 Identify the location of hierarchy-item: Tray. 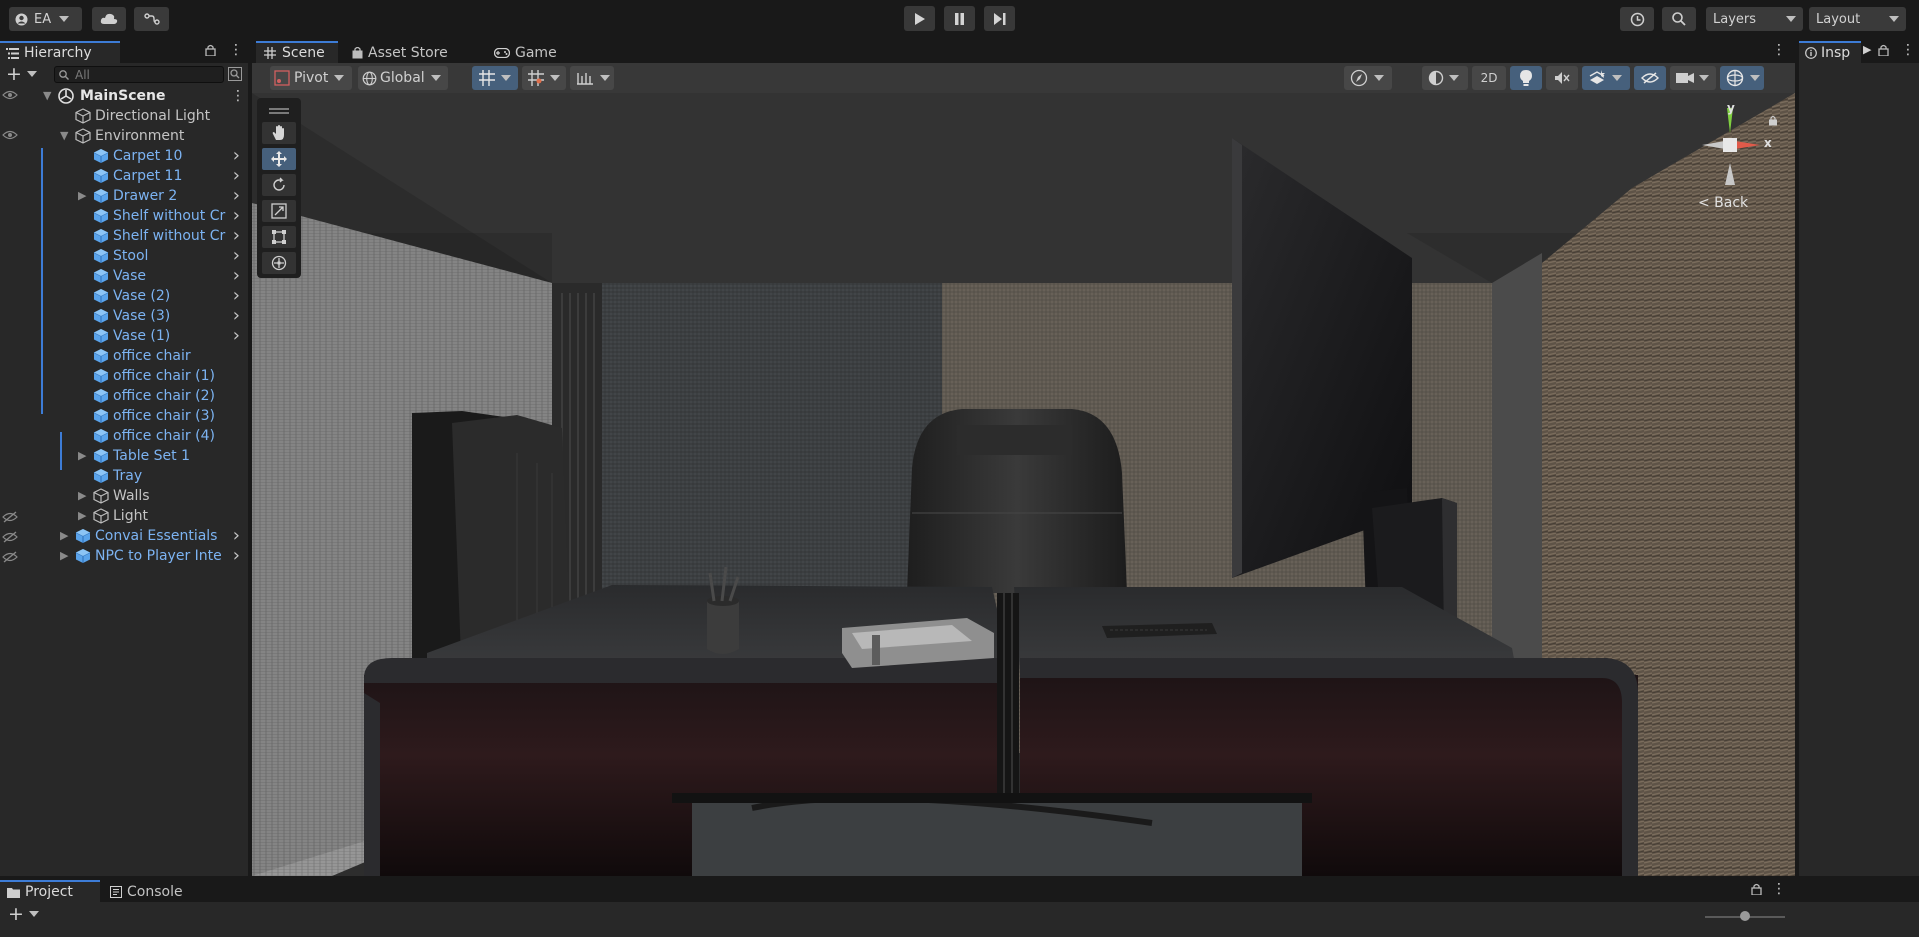
(124, 476).